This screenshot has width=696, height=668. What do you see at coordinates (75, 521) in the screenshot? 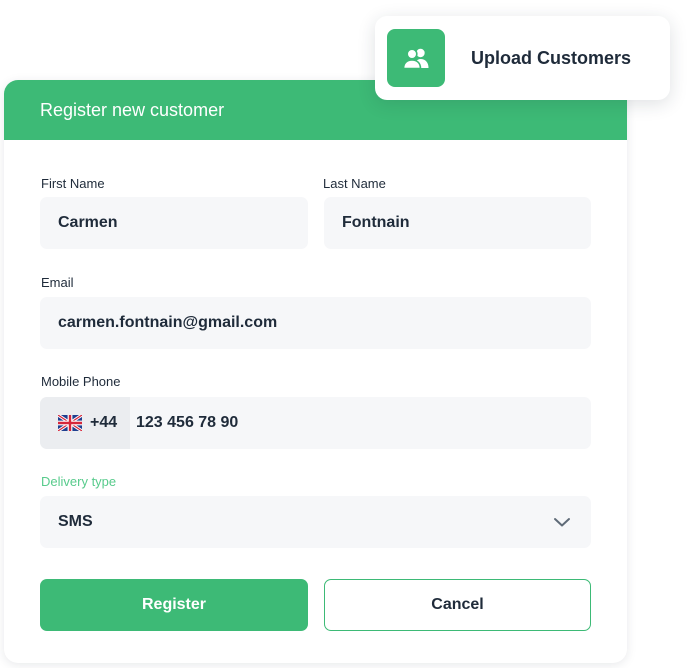
I see `delivery-type-value: SMS` at bounding box center [75, 521].